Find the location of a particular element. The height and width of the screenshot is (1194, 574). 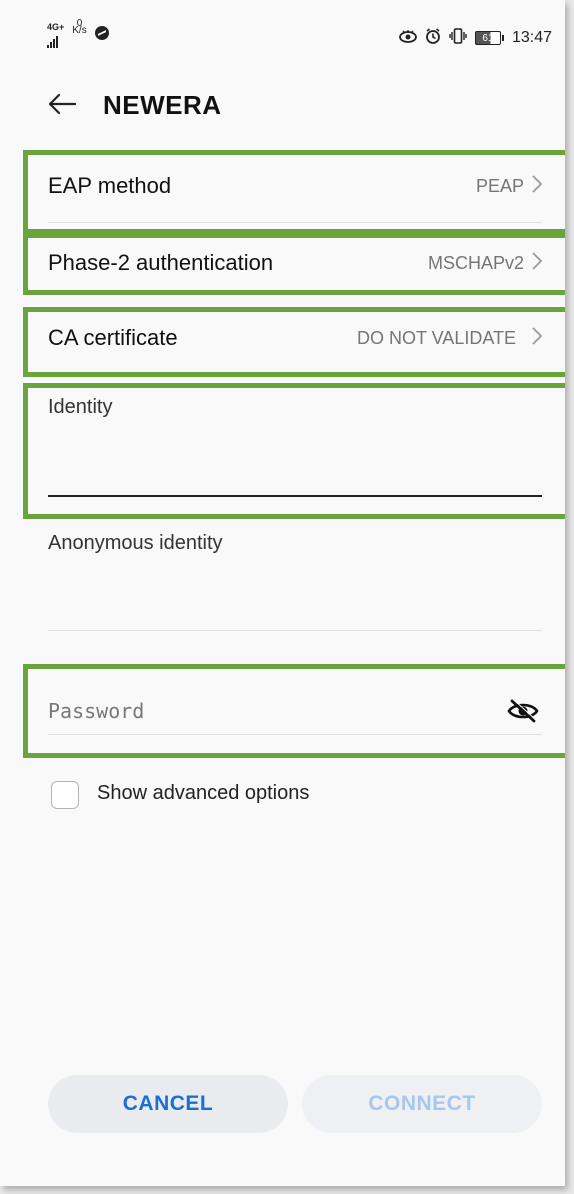

messenger-icon is located at coordinates (101, 33).